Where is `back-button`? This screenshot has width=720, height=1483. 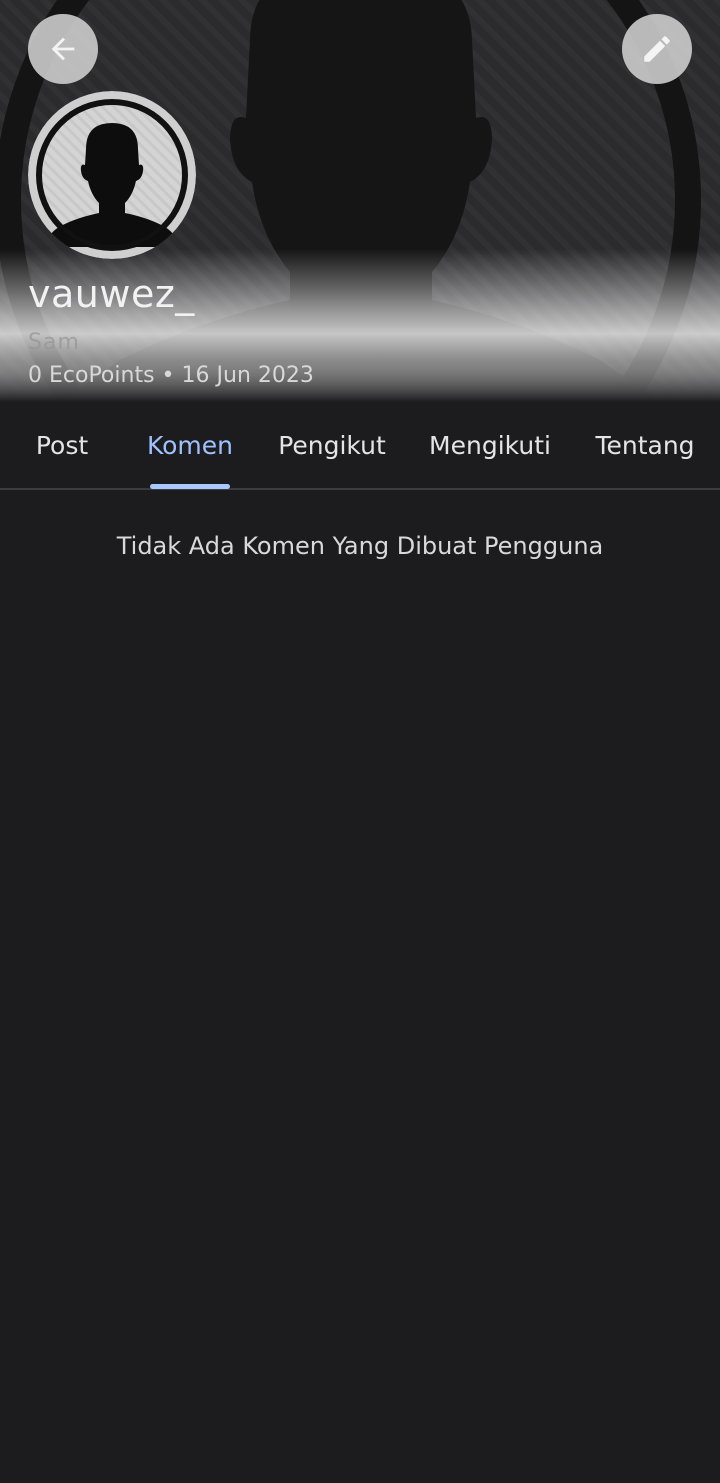 back-button is located at coordinates (63, 49).